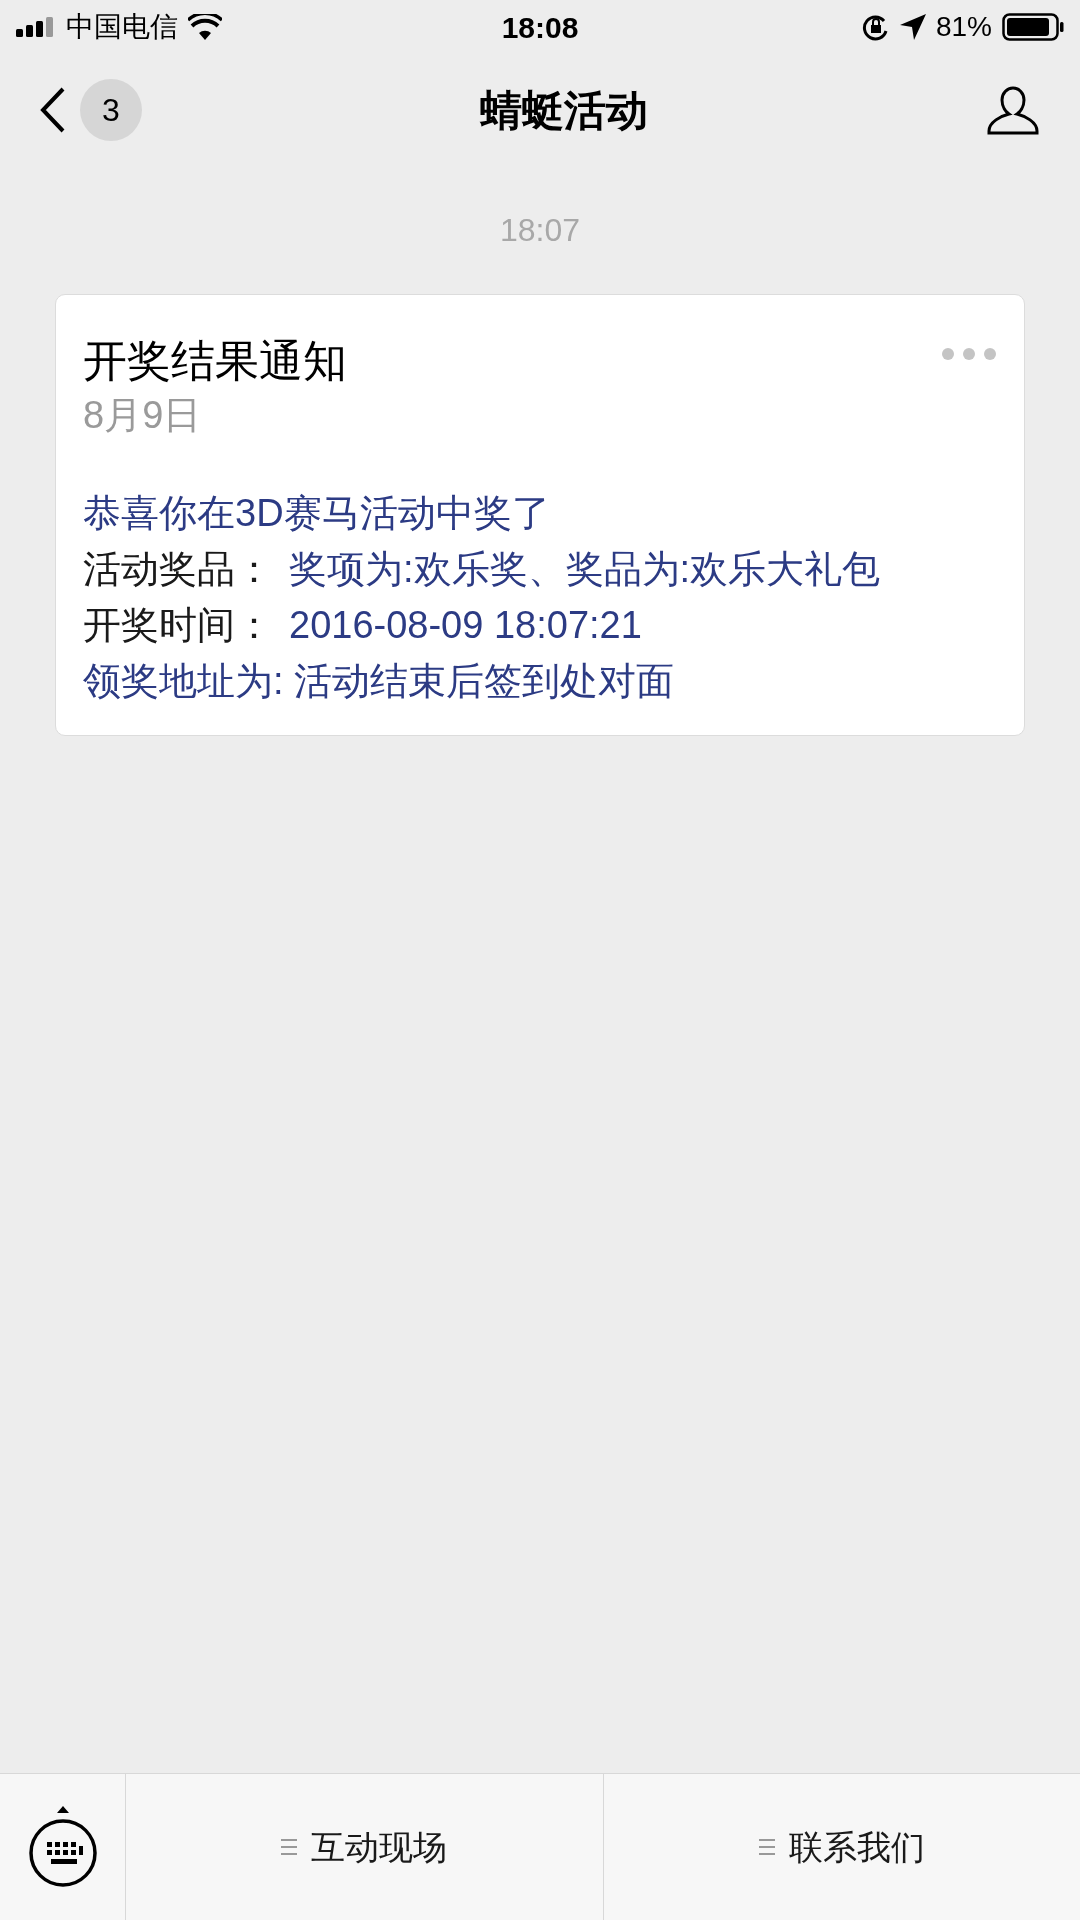 This screenshot has width=1080, height=1920. I want to click on field-label: 活动奖品：, so click(178, 569).